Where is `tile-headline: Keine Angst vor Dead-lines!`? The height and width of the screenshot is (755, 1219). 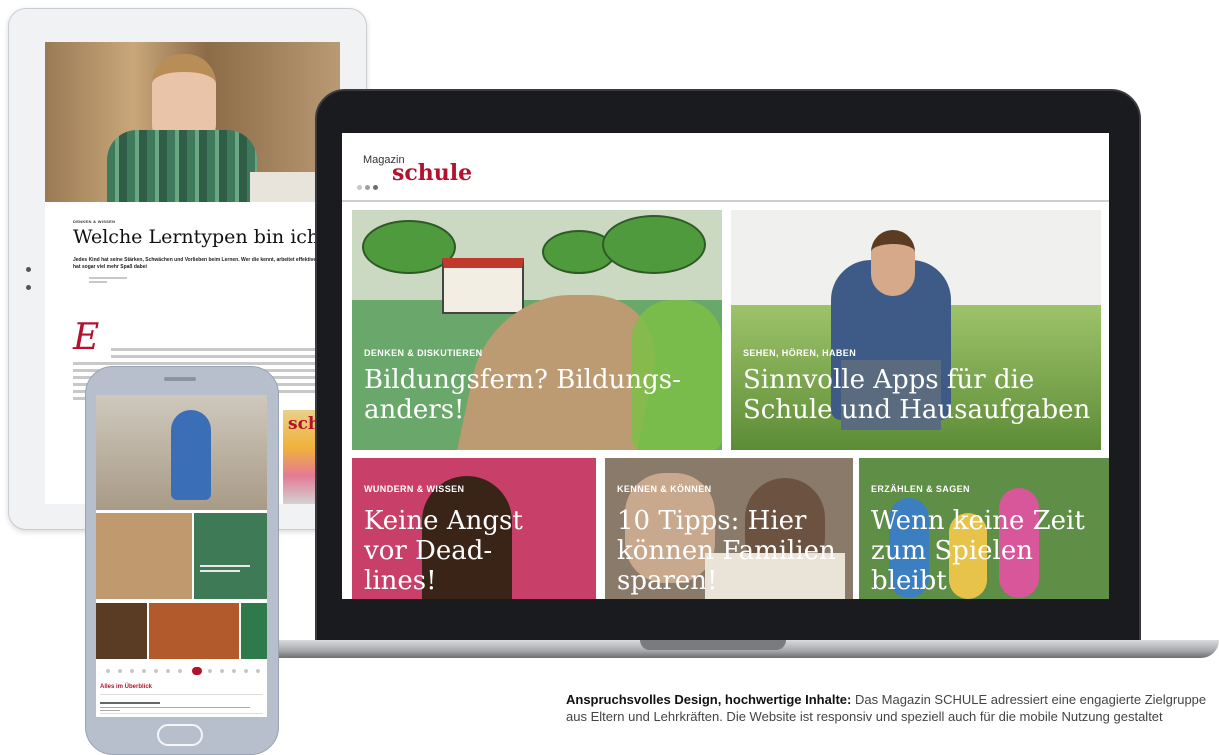 tile-headline: Keine Angst vor Dead-lines! is located at coordinates (464, 551).